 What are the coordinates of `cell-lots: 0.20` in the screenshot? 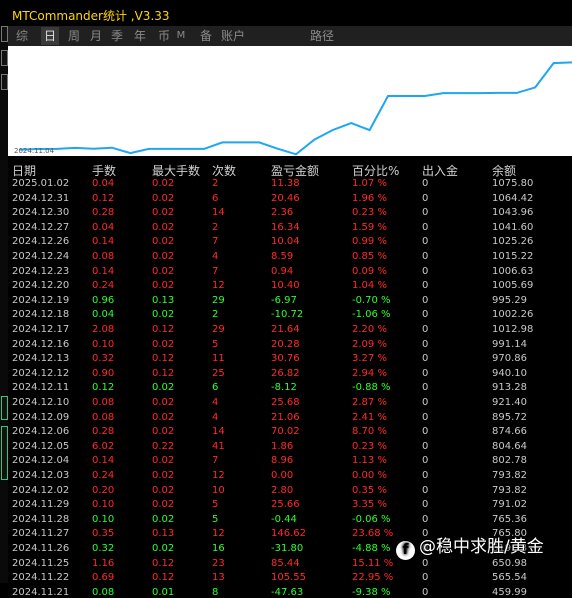 It's located at (103, 490).